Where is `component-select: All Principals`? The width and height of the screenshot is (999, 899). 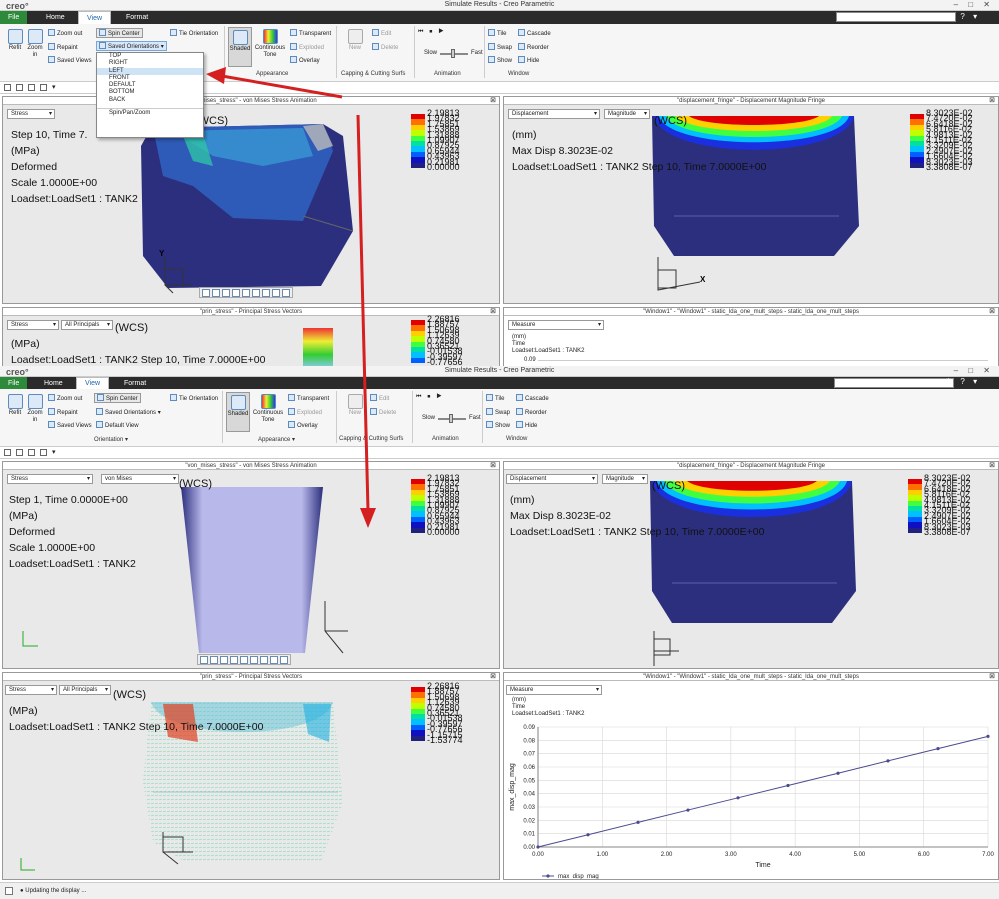
component-select: All Principals is located at coordinates (87, 325).